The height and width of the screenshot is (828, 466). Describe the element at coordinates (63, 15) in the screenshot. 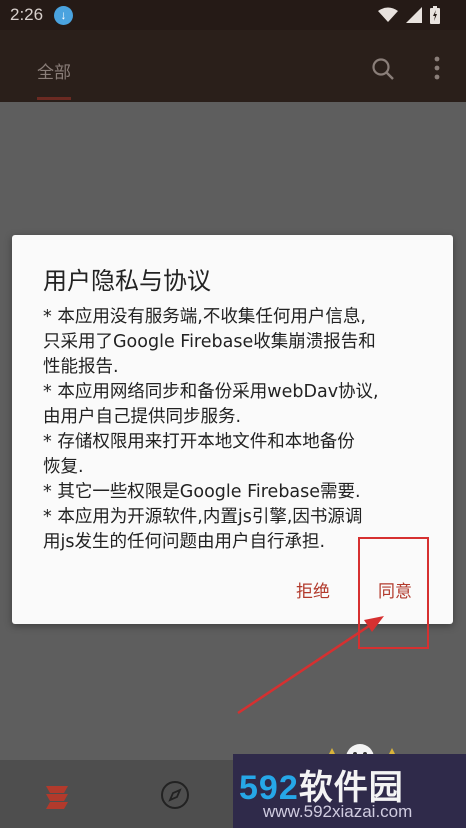

I see `download-icon: ↓` at that location.